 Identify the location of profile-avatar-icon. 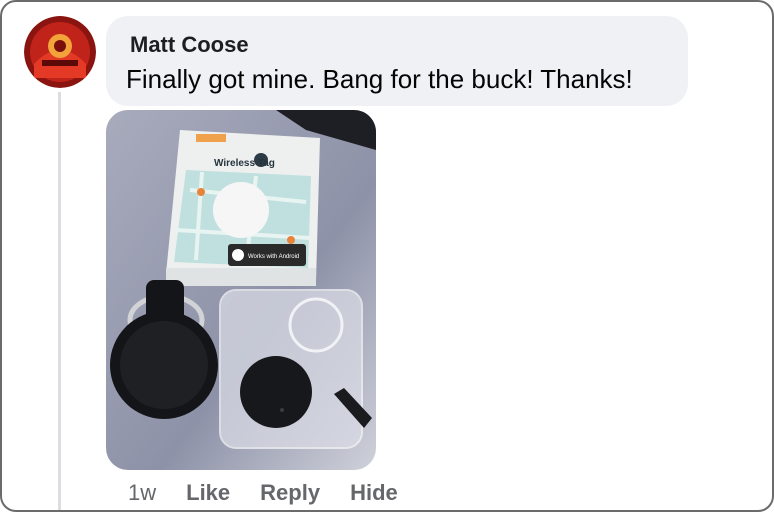
(60, 52).